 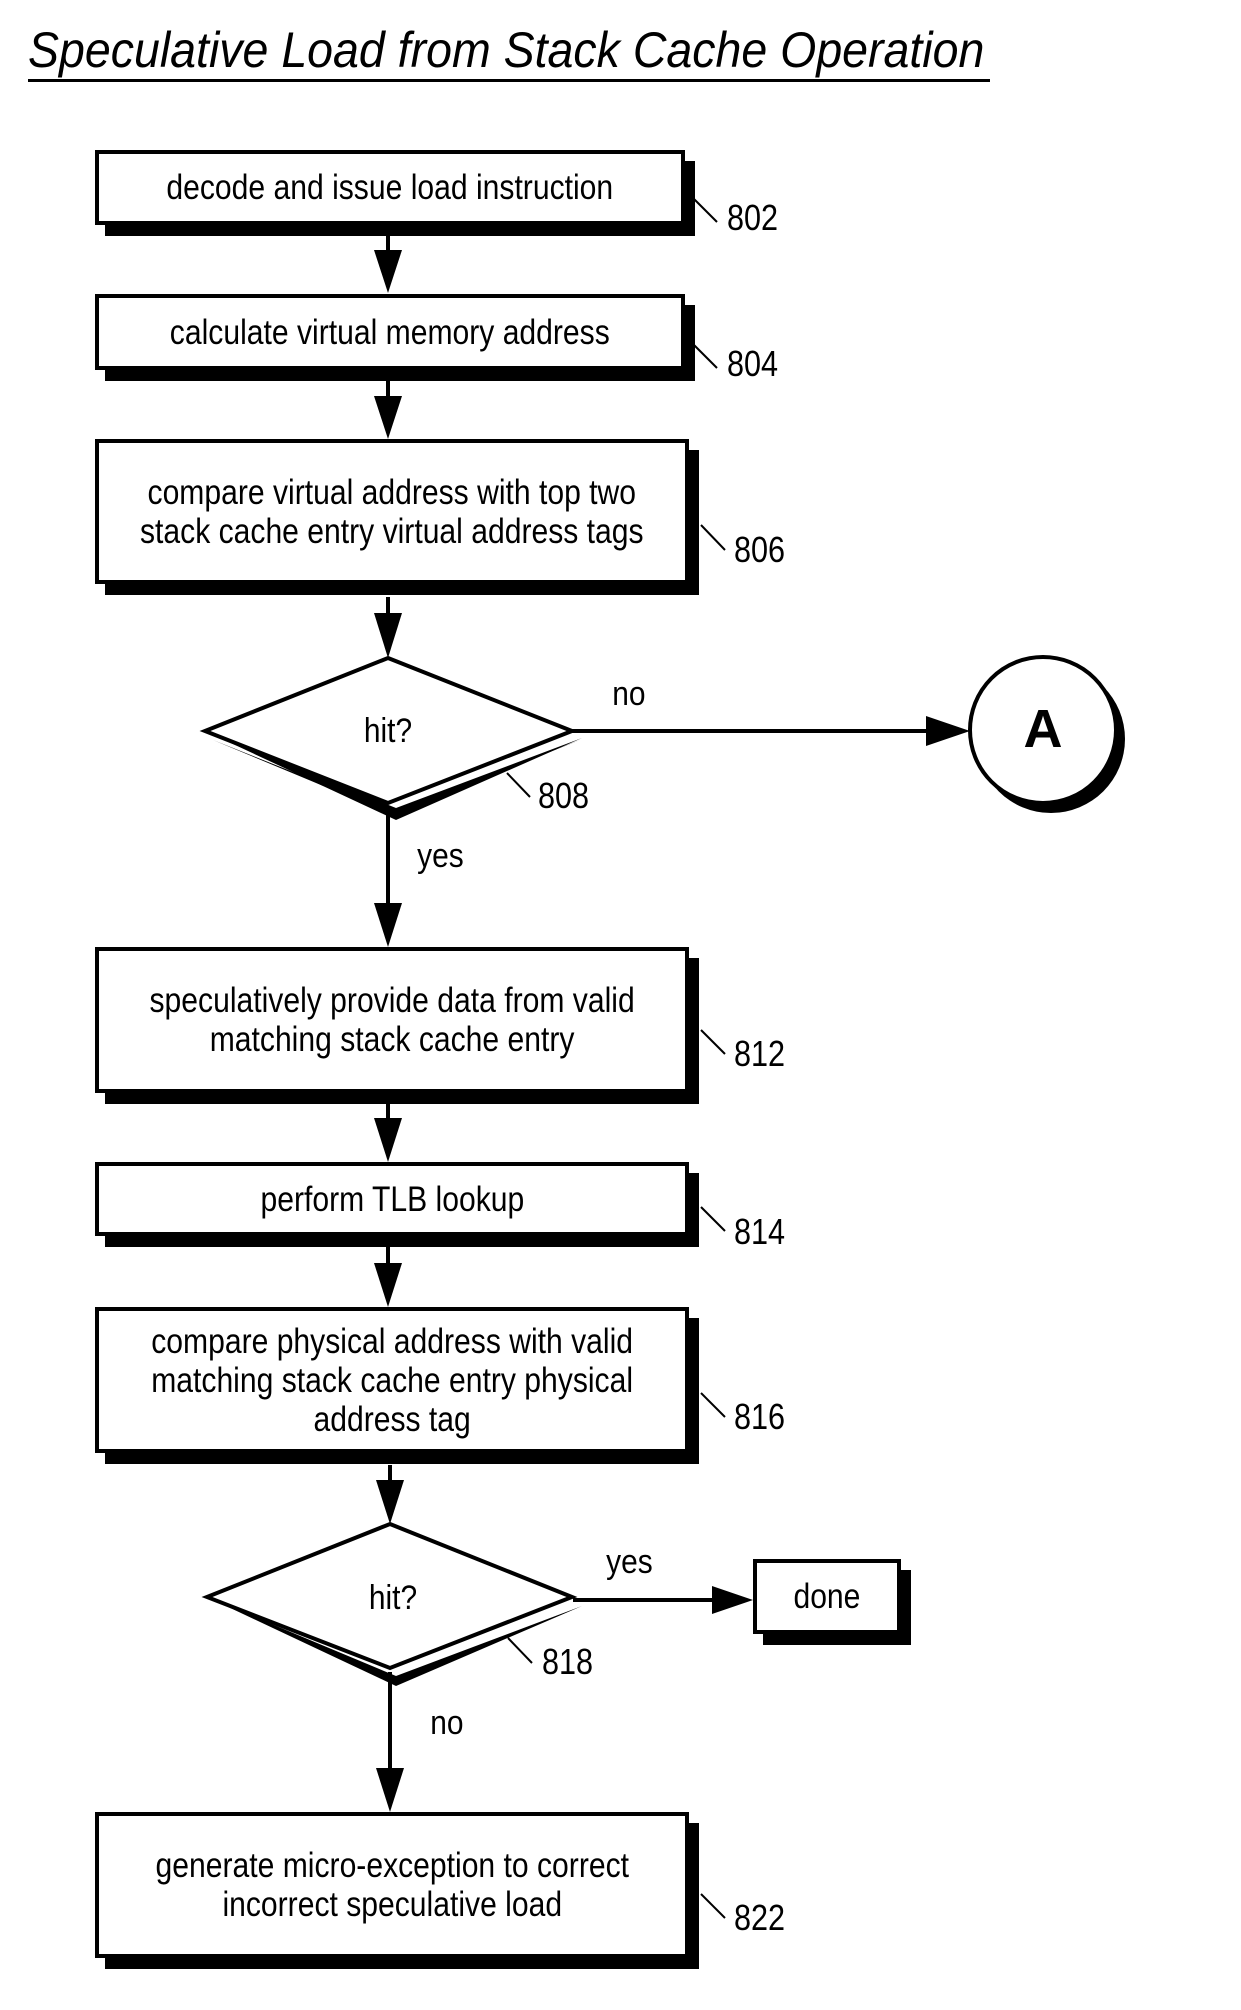 I want to click on step-806-text-line-2: stack cache entry virtual address tags, so click(x=392, y=531).